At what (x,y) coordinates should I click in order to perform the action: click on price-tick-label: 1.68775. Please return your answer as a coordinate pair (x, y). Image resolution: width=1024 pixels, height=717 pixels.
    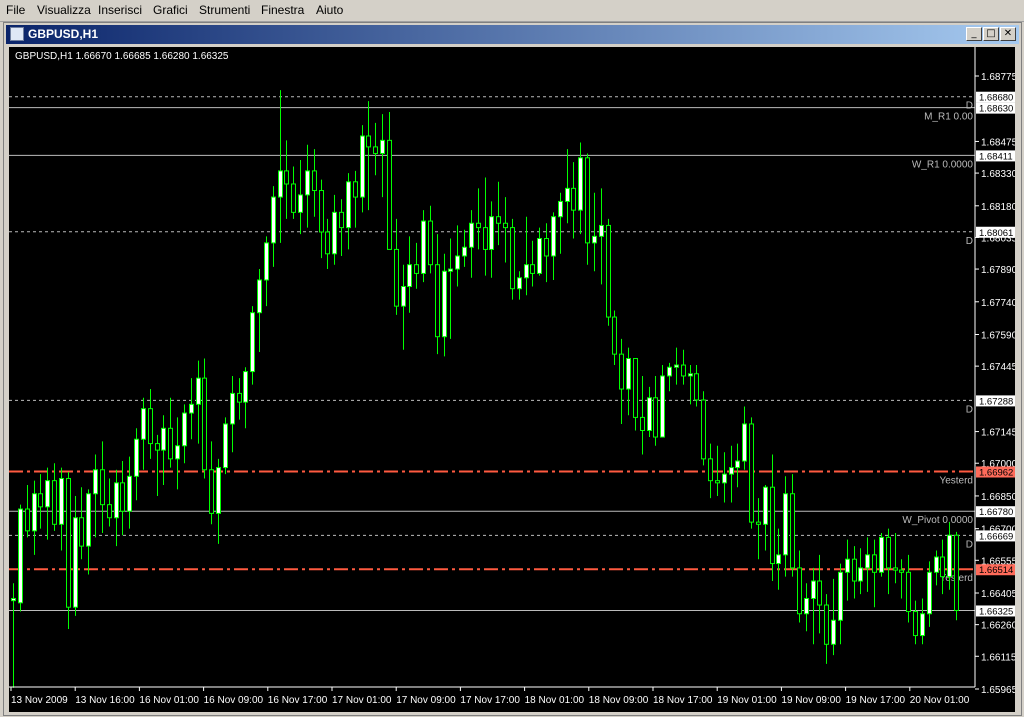
    Looking at the image, I should click on (998, 77).